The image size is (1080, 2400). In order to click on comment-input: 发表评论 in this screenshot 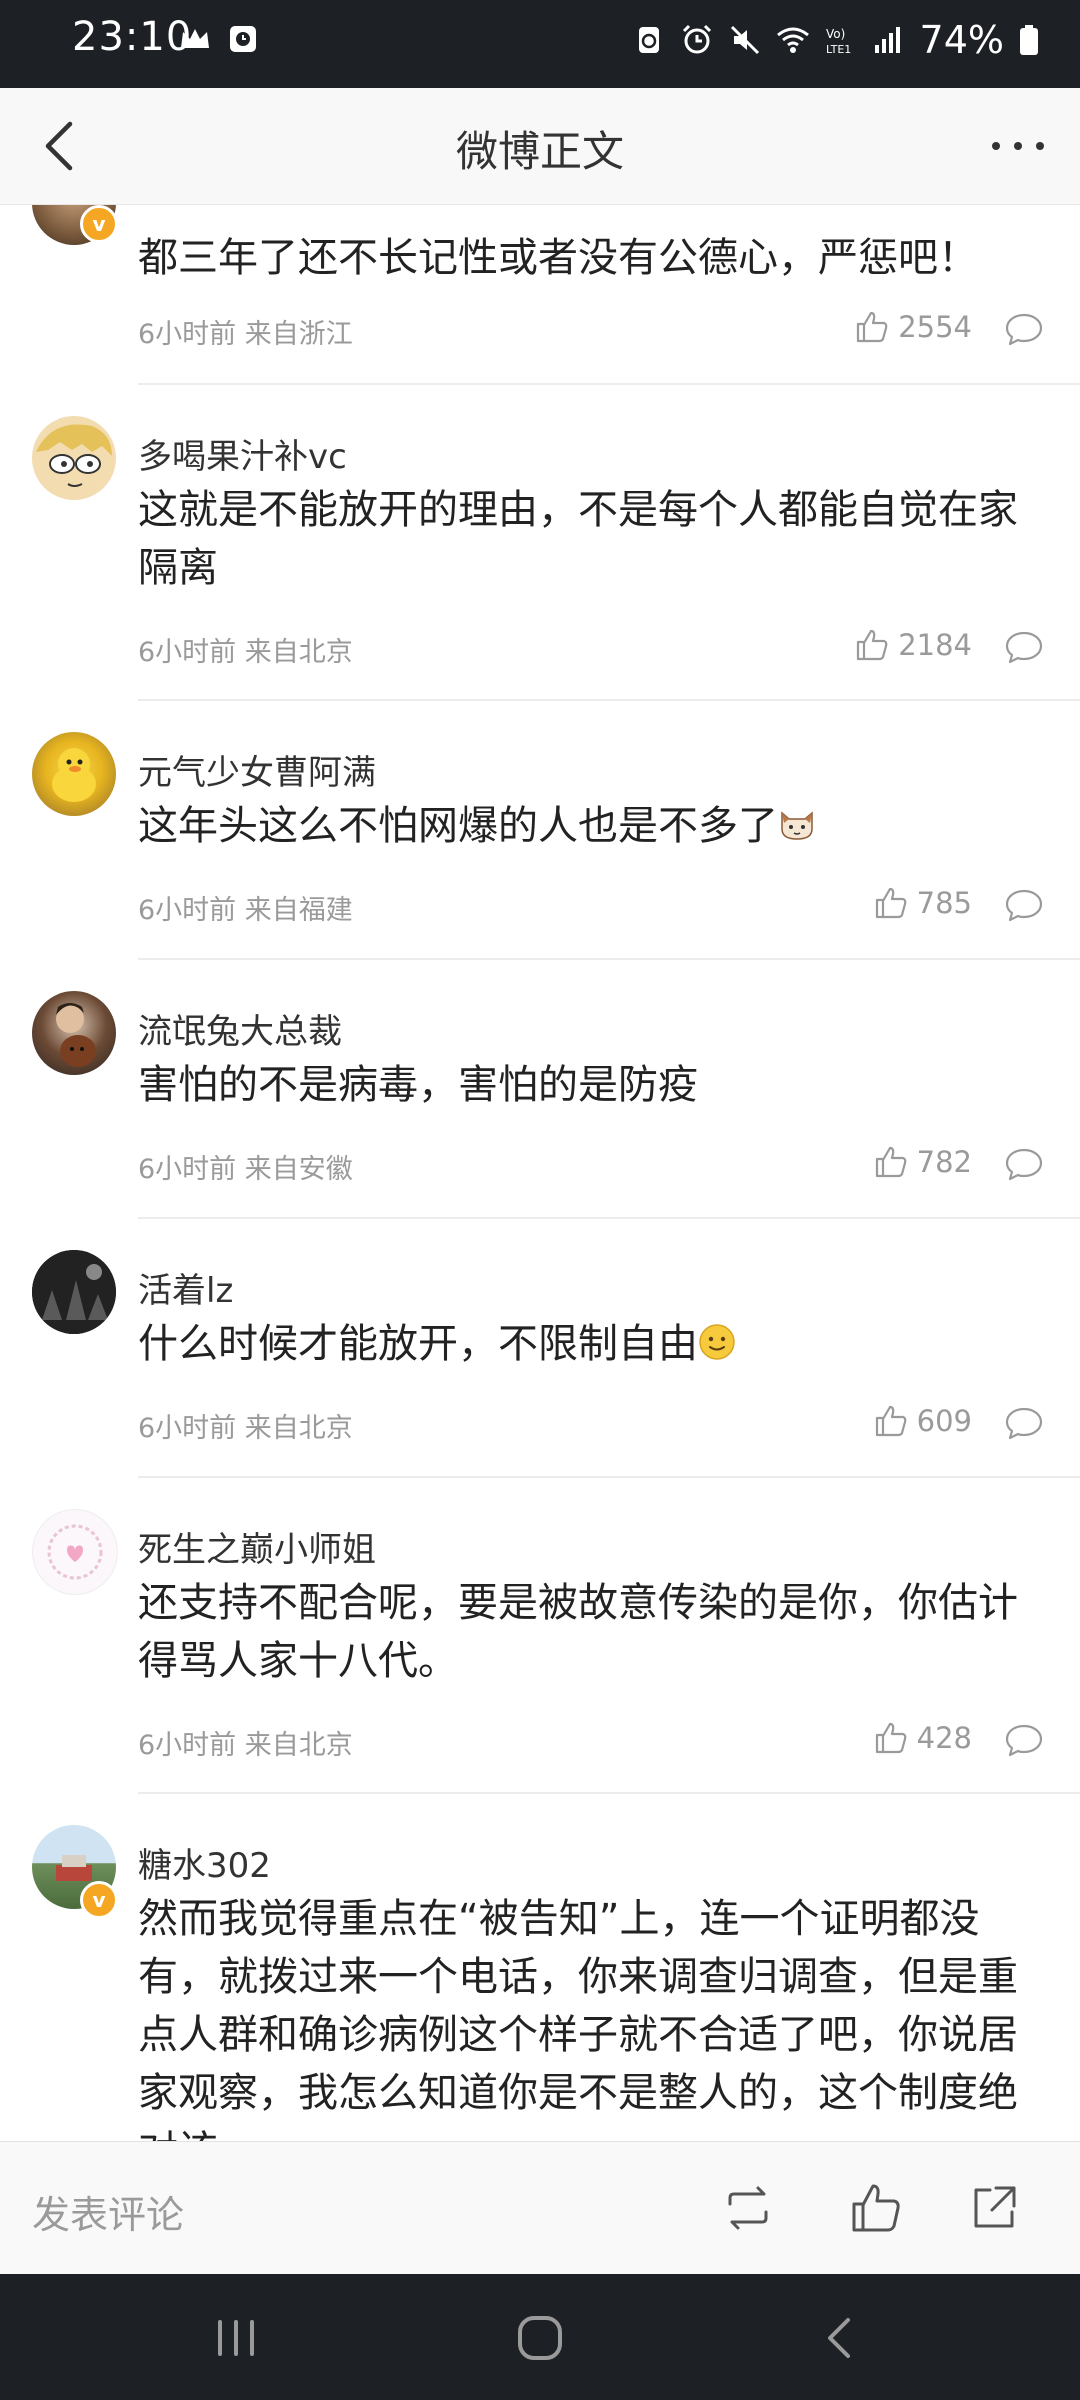, I will do `click(108, 2211)`.